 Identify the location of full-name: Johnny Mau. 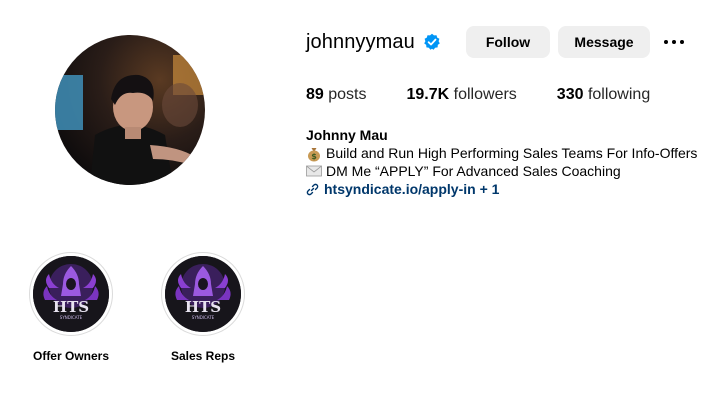
(347, 135).